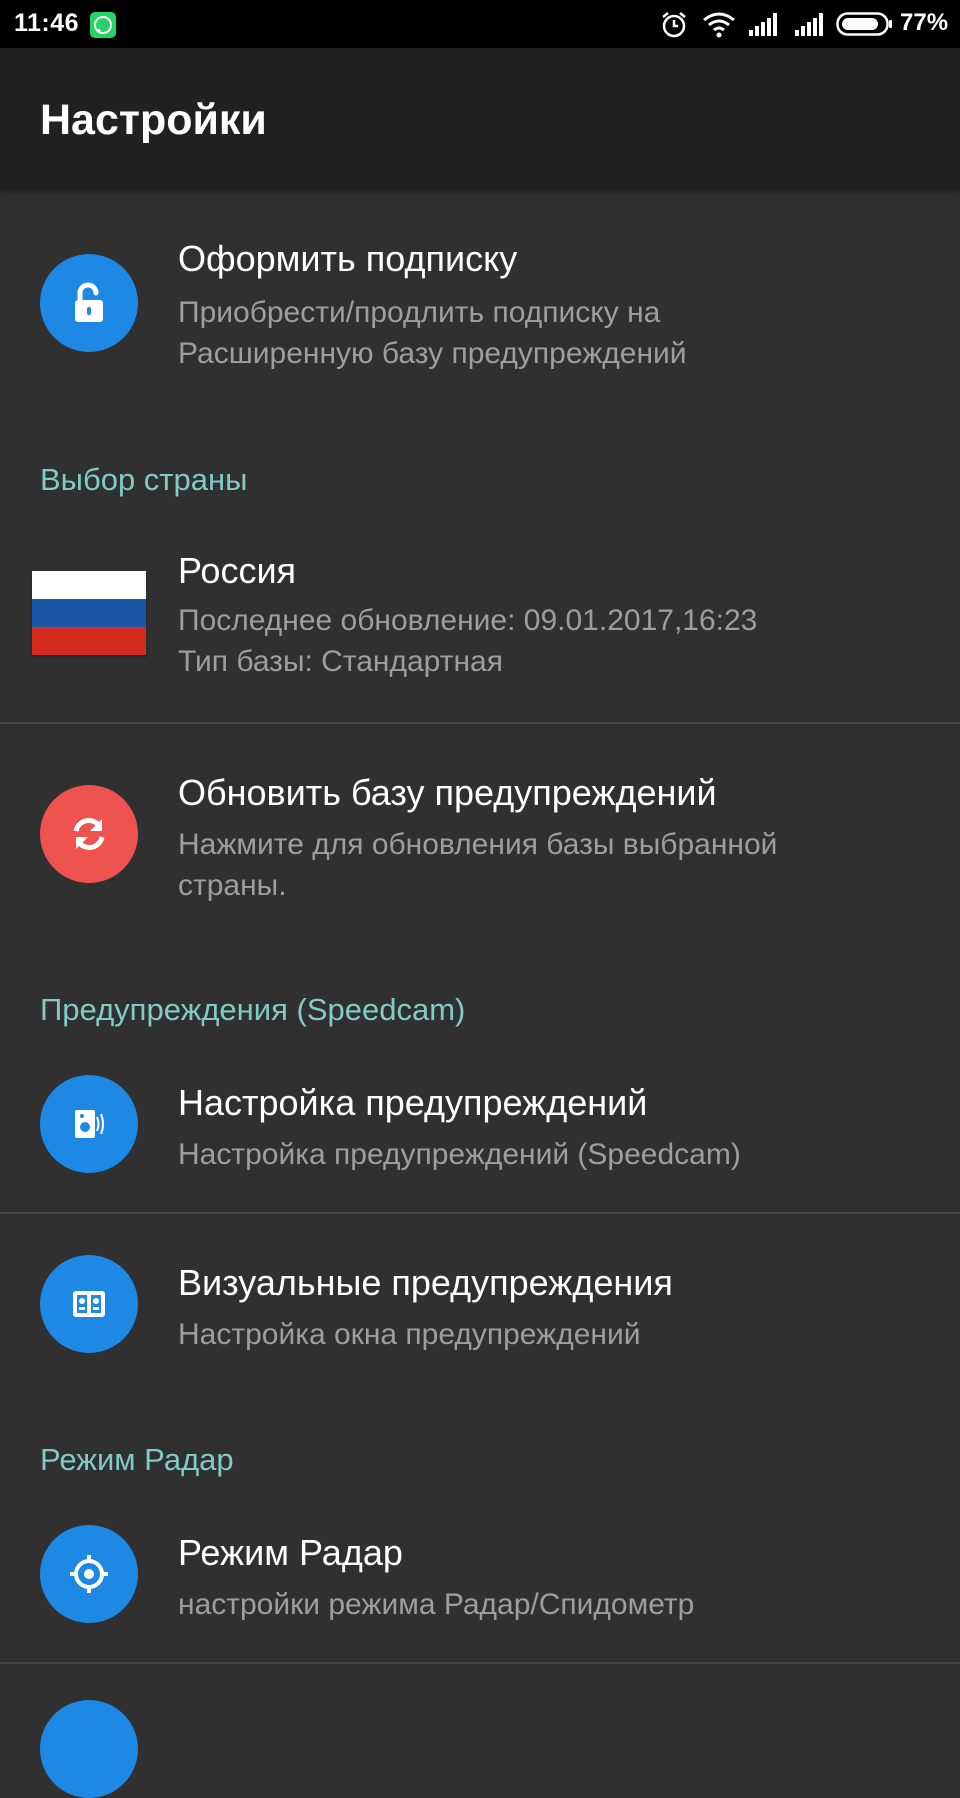  What do you see at coordinates (89, 303) in the screenshot?
I see `unlock-icon` at bounding box center [89, 303].